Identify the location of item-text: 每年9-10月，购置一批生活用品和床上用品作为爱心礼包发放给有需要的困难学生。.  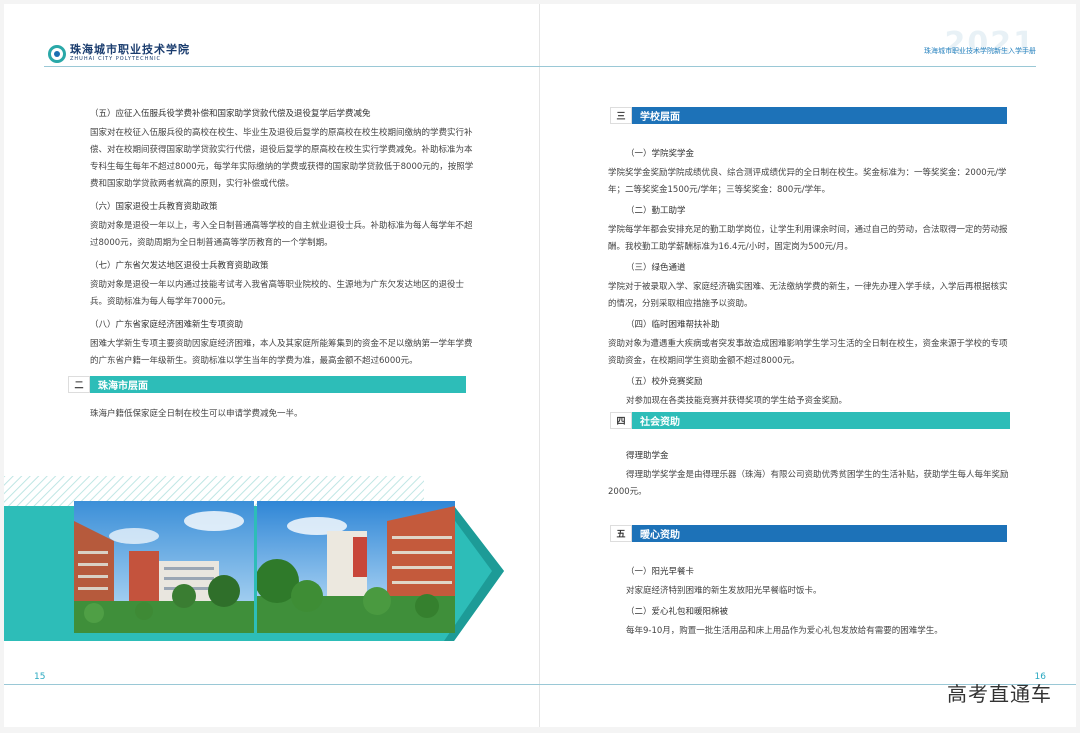
(784, 631).